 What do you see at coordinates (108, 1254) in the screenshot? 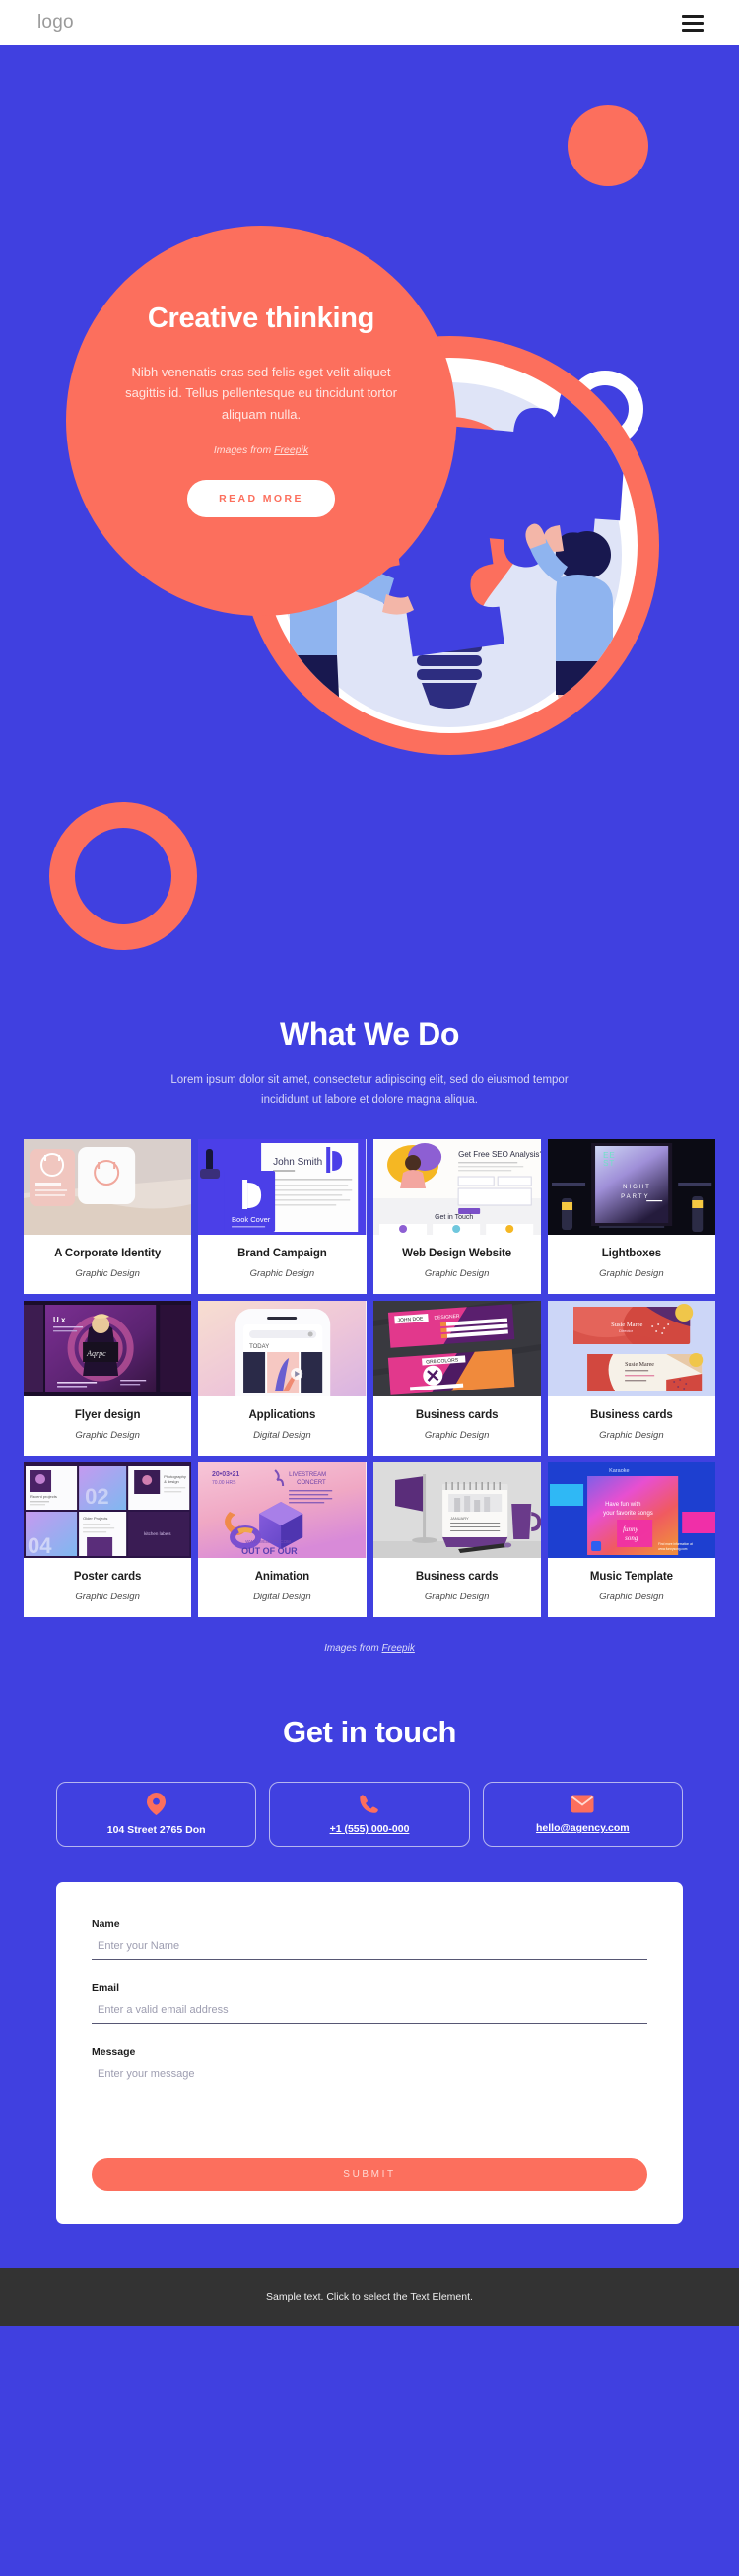
I see `portfolio-card-title: A Corporate Identity` at bounding box center [108, 1254].